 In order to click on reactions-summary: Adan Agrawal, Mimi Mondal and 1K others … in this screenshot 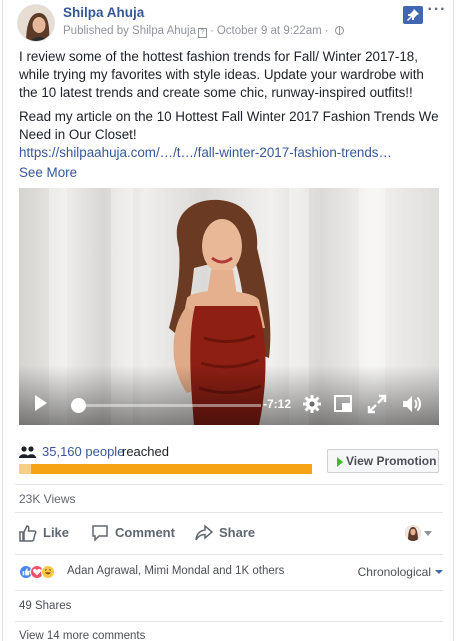, I will do `click(231, 573)`.